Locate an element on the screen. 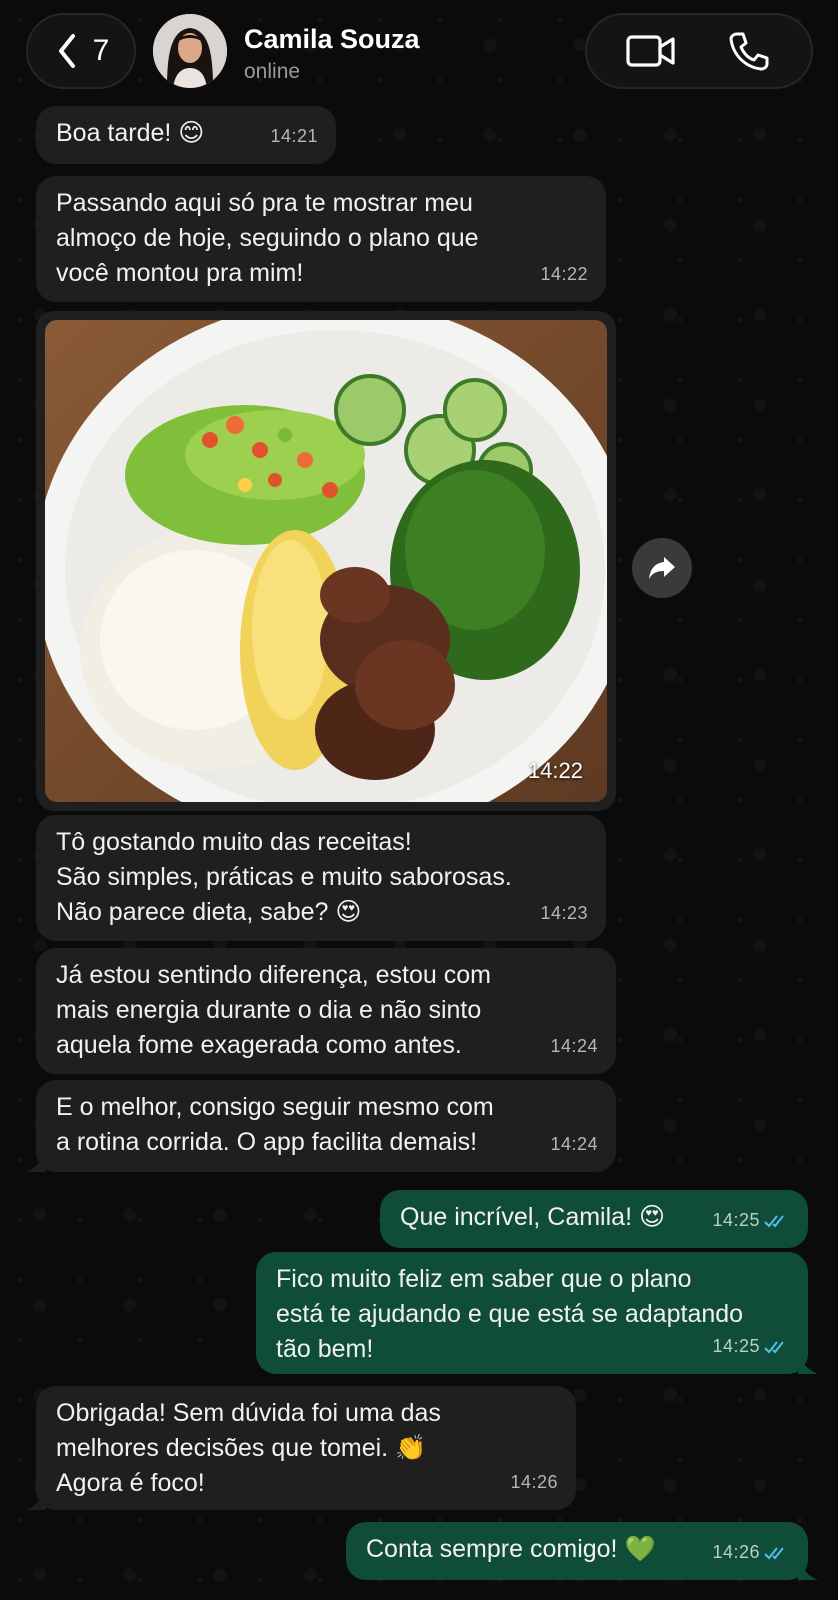 This screenshot has width=838, height=1600. message-time: 14:23 is located at coordinates (564, 913).